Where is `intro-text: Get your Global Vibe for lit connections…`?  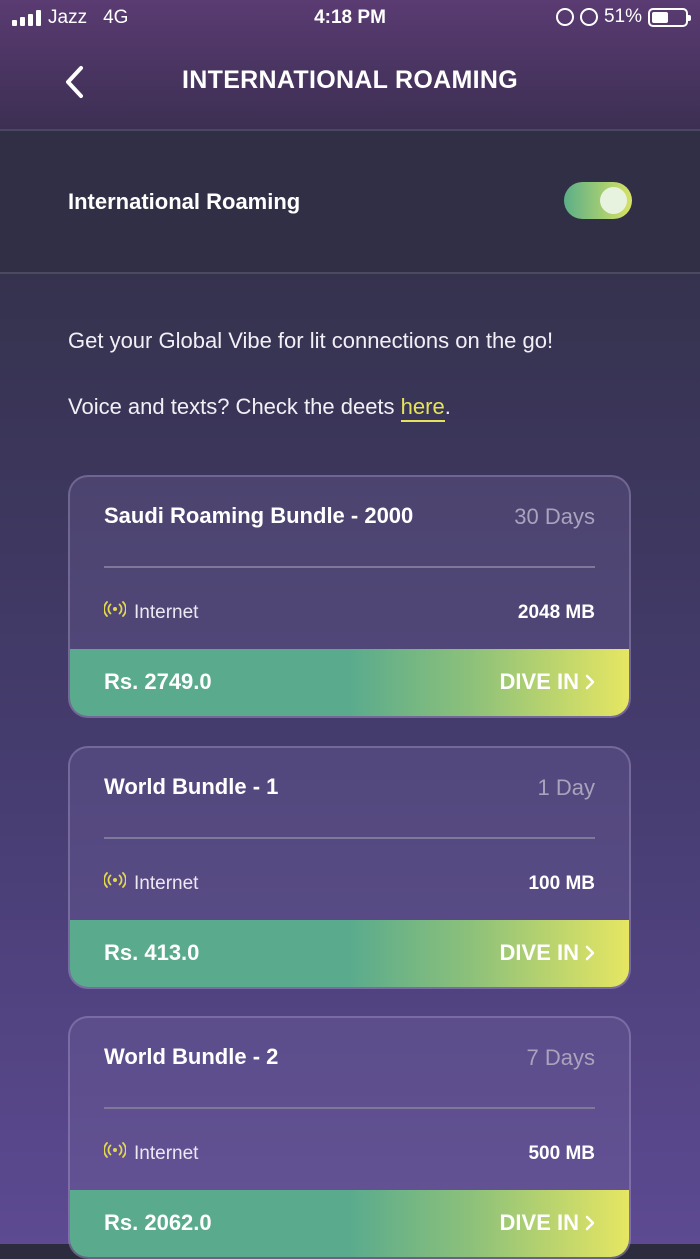 intro-text: Get your Global Vibe for lit connections… is located at coordinates (311, 340).